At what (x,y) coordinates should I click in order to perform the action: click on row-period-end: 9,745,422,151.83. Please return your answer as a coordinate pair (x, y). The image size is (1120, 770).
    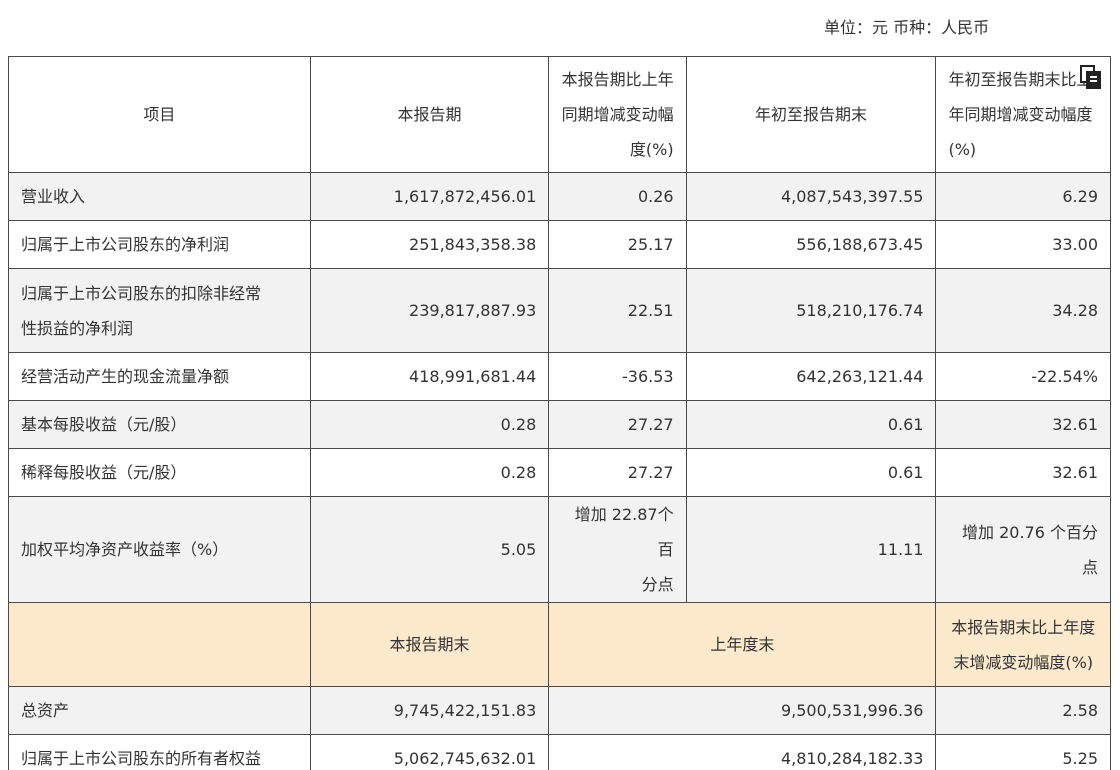
    Looking at the image, I should click on (429, 710).